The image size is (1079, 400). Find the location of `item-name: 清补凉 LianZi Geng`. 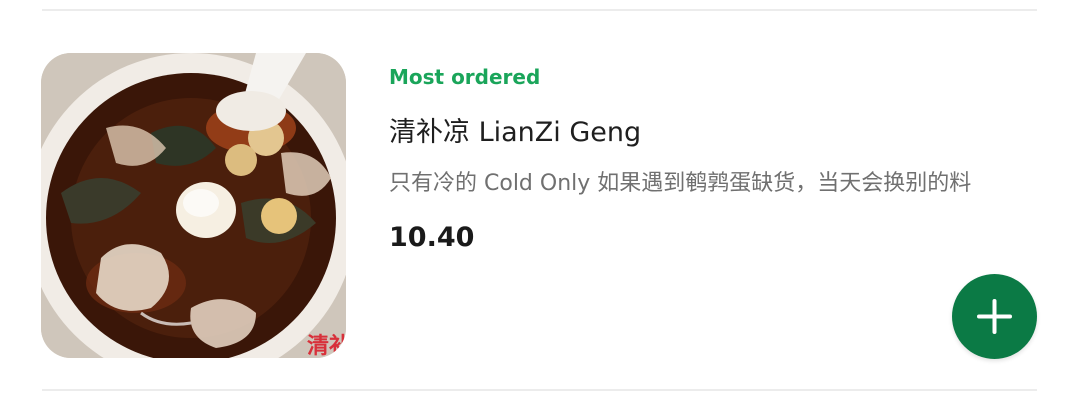

item-name: 清补凉 LianZi Geng is located at coordinates (515, 129).